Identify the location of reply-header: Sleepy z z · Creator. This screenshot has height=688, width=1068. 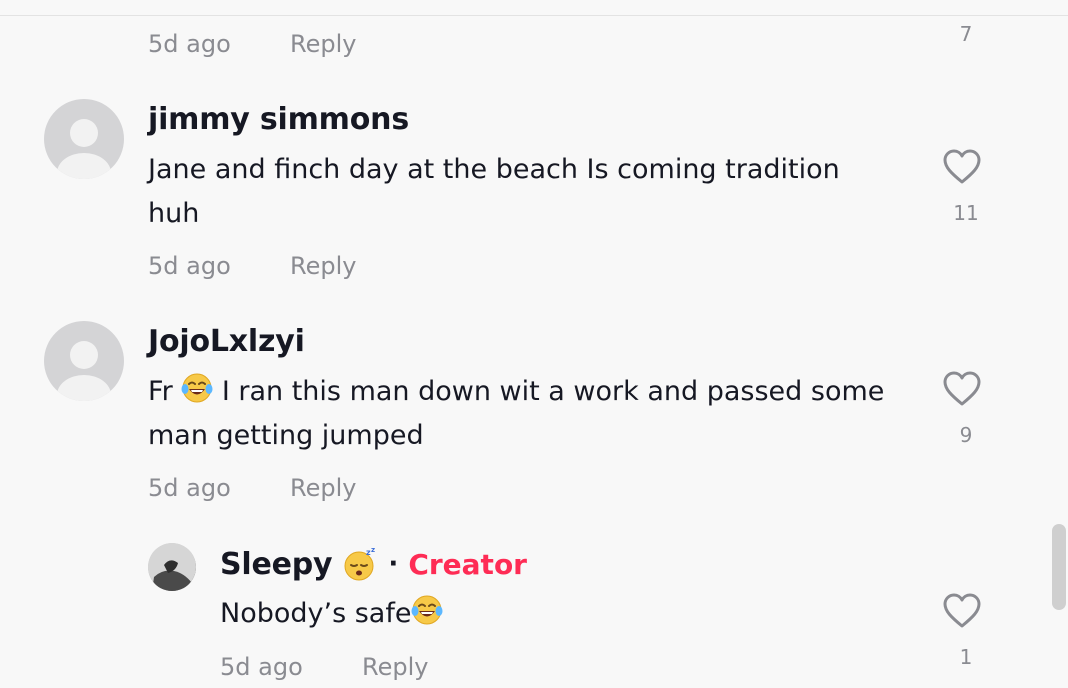
(373, 564).